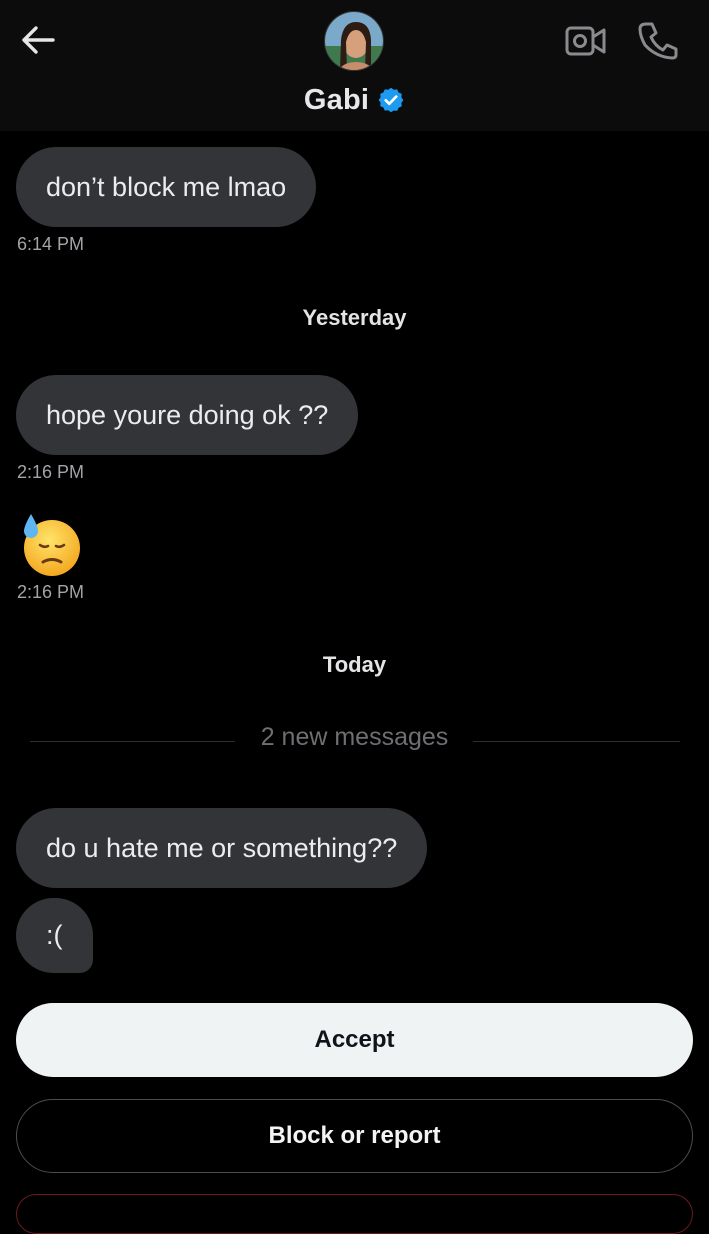 This screenshot has width=709, height=1234. I want to click on message-bubble: do u hate me or something??, so click(222, 848).